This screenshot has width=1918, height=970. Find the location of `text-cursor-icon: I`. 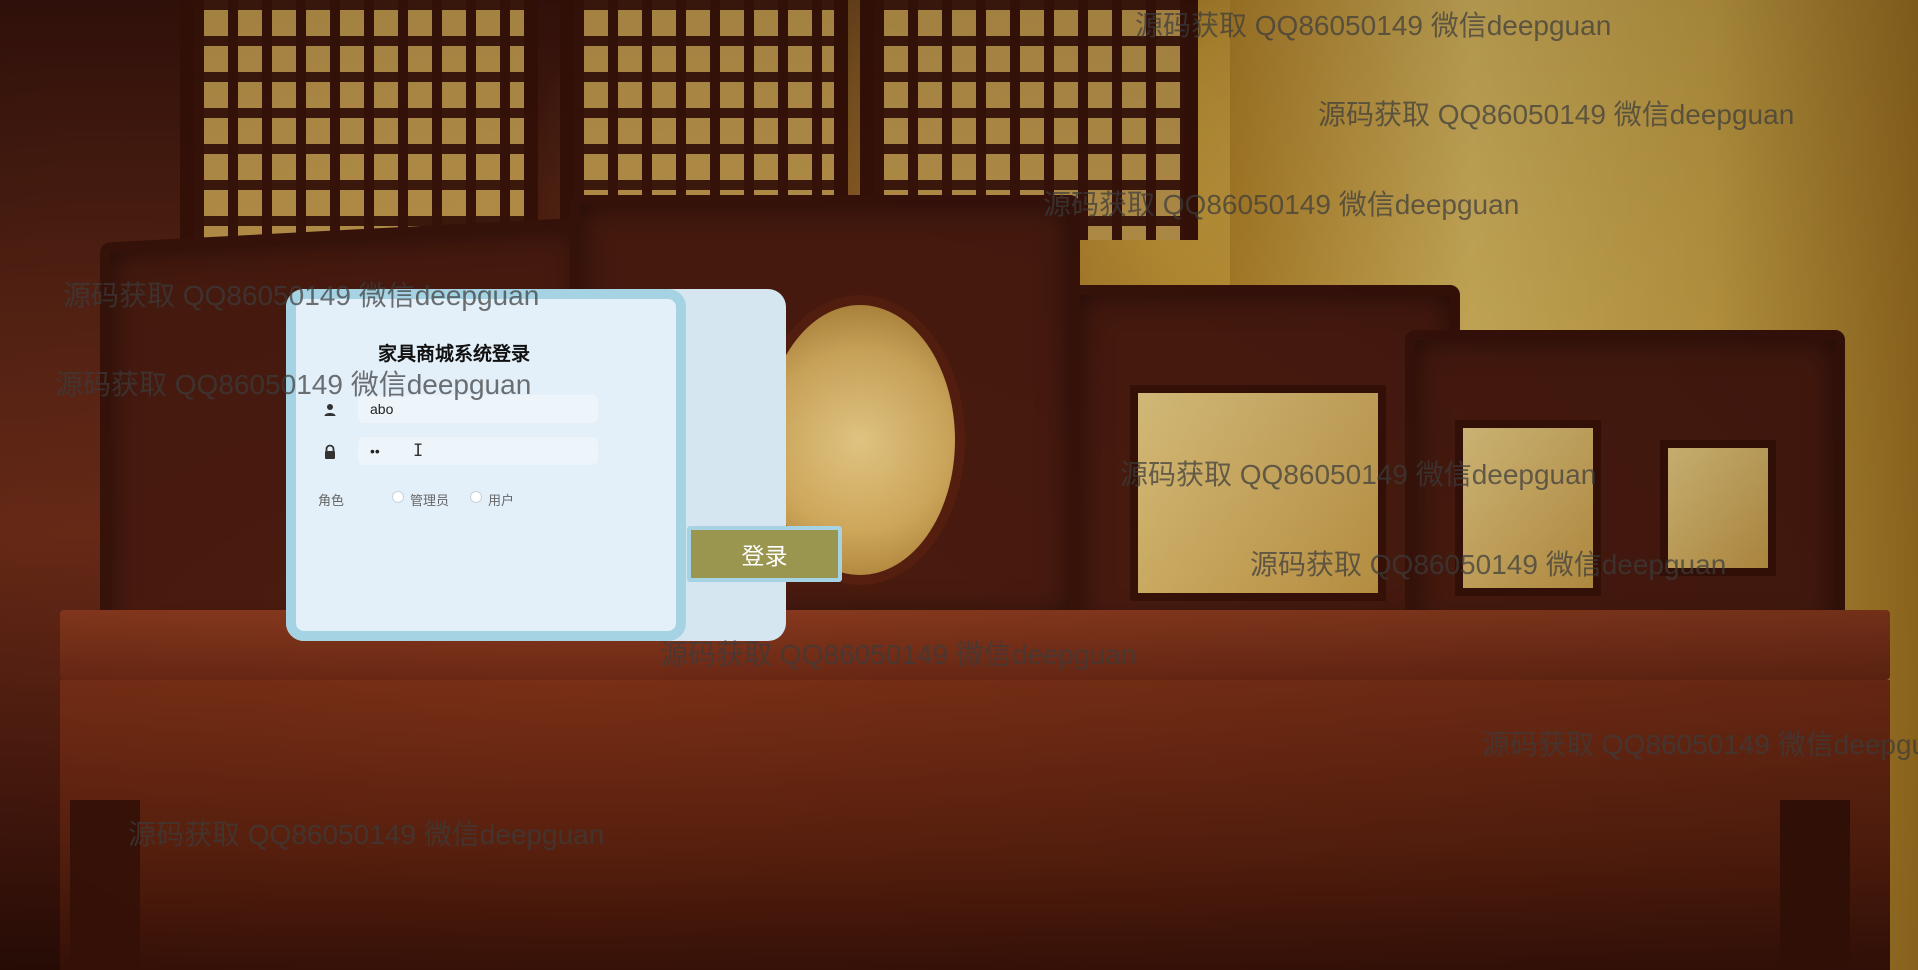

text-cursor-icon: I is located at coordinates (418, 451).